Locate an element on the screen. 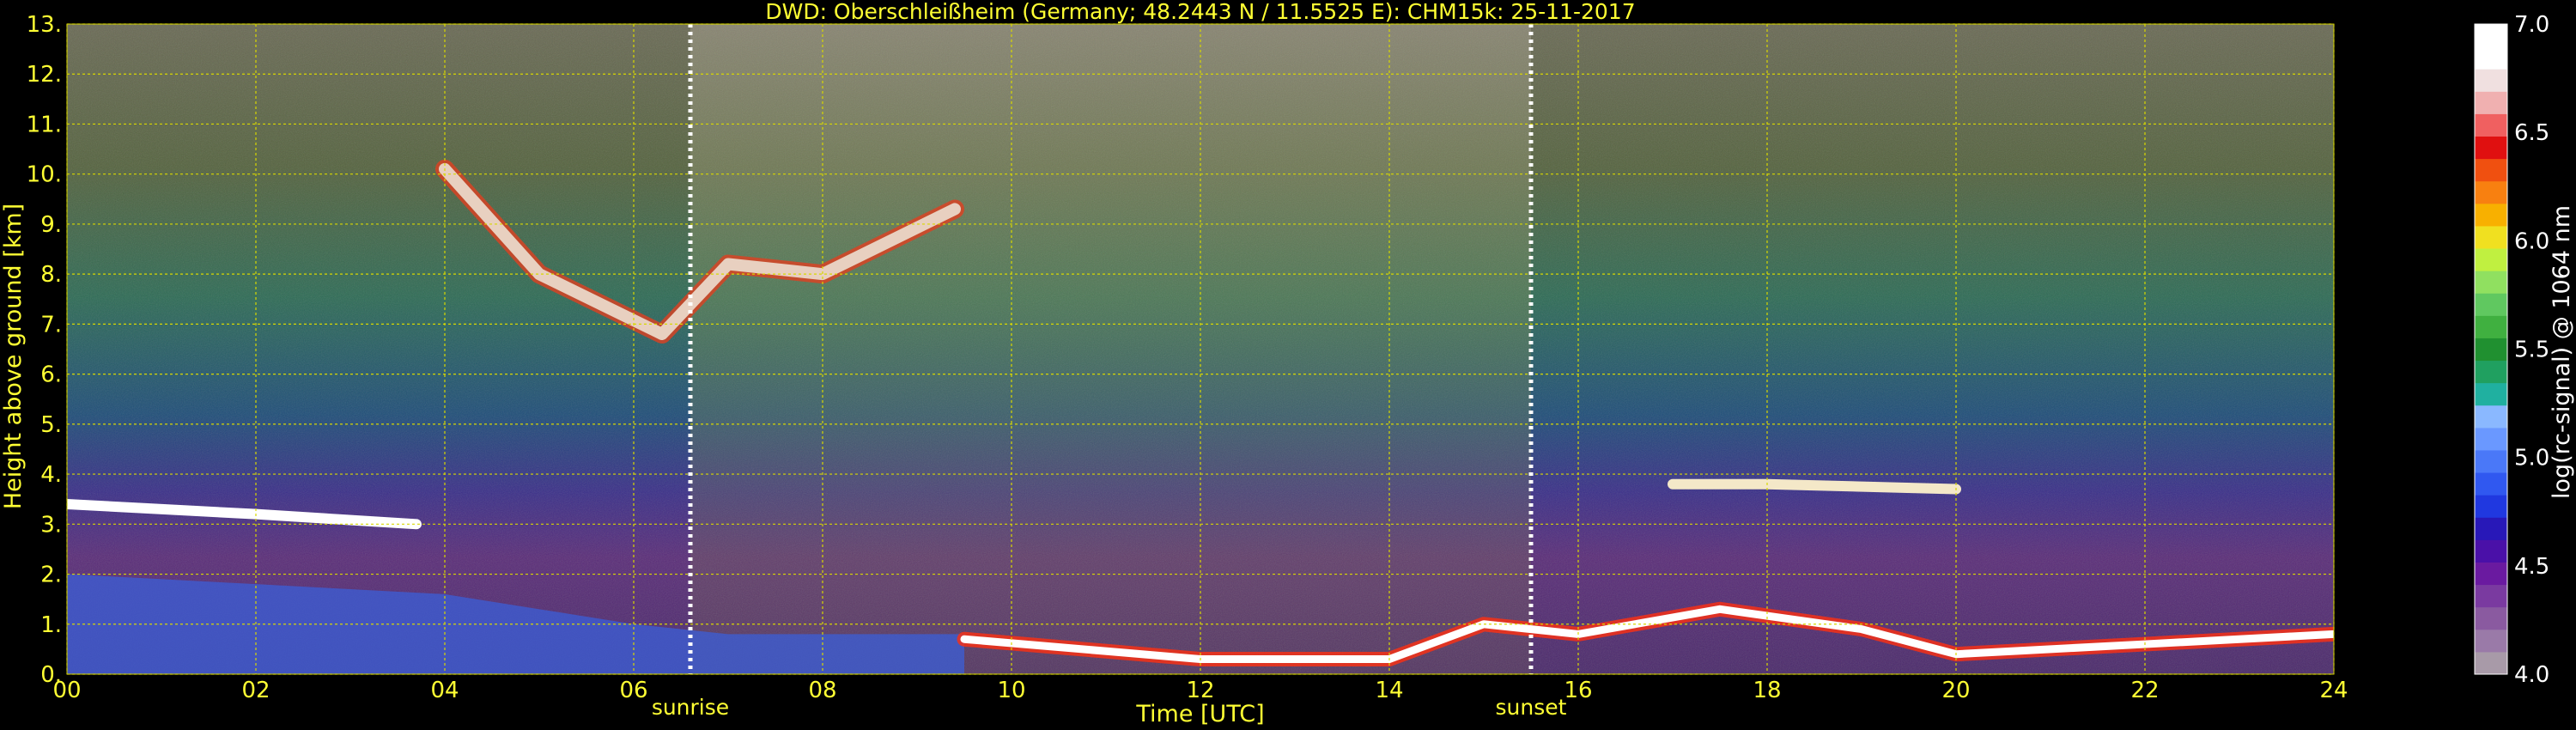  colorbar-tick-label: 6.0 is located at coordinates (2531, 241).